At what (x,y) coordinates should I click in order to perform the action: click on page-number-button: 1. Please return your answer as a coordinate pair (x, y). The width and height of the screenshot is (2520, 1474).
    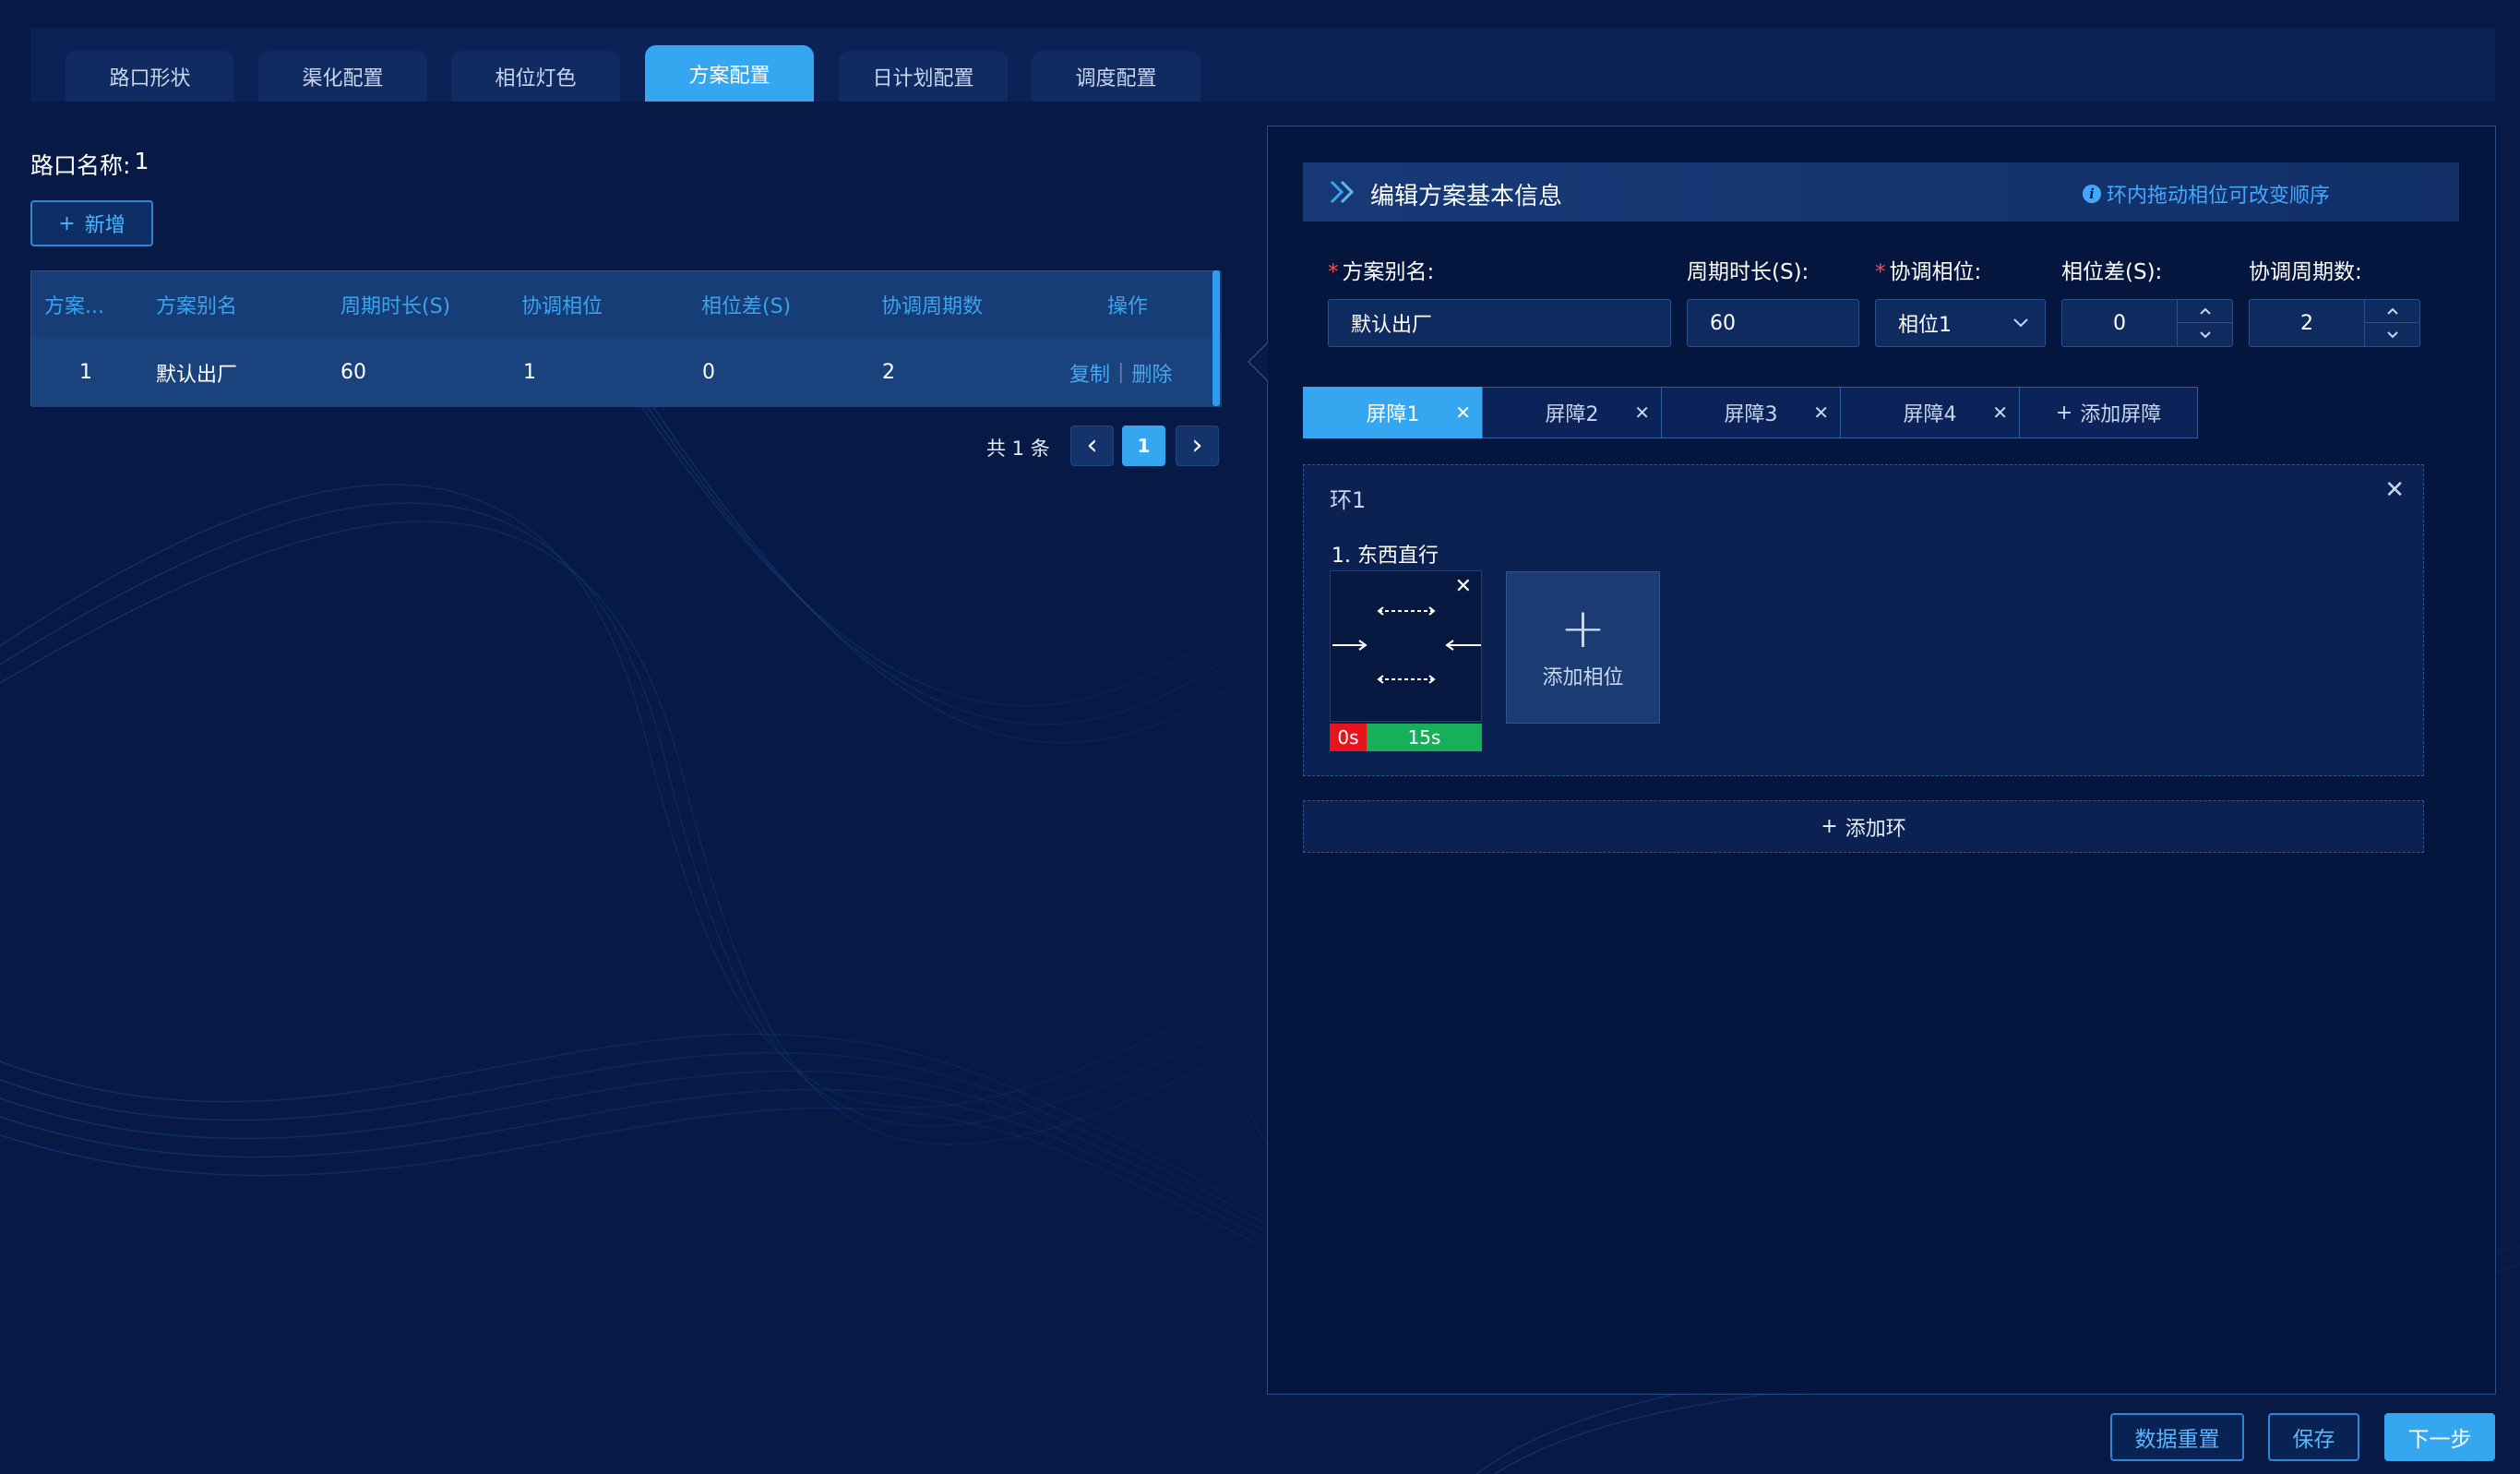
    Looking at the image, I should click on (1143, 446).